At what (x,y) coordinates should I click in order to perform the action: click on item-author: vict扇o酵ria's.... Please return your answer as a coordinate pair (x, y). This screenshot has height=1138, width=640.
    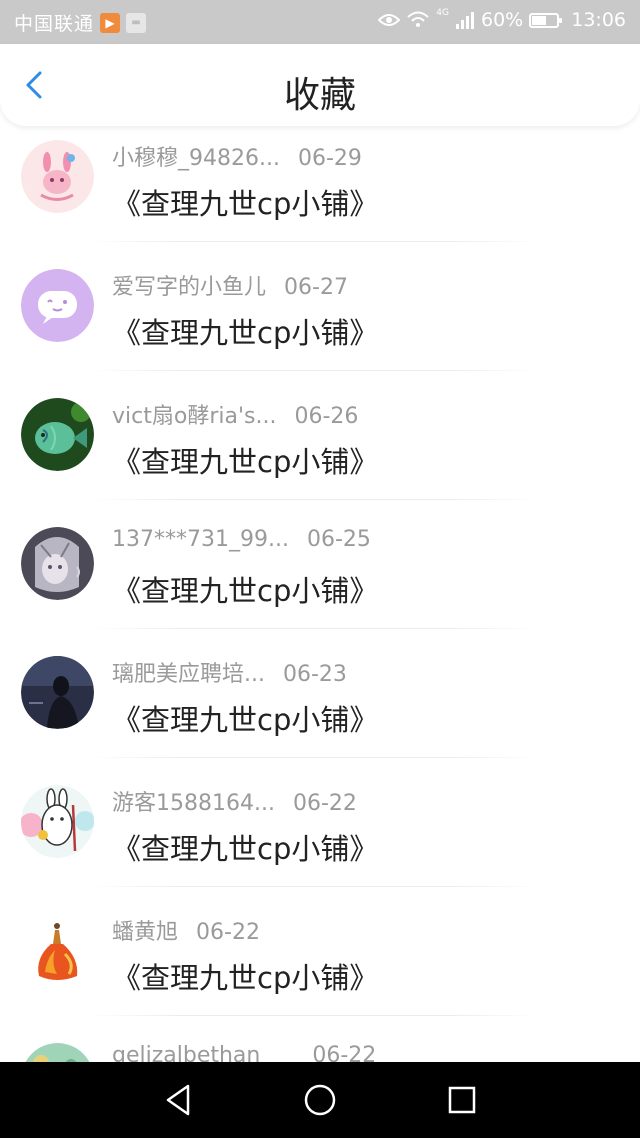
    Looking at the image, I should click on (194, 416).